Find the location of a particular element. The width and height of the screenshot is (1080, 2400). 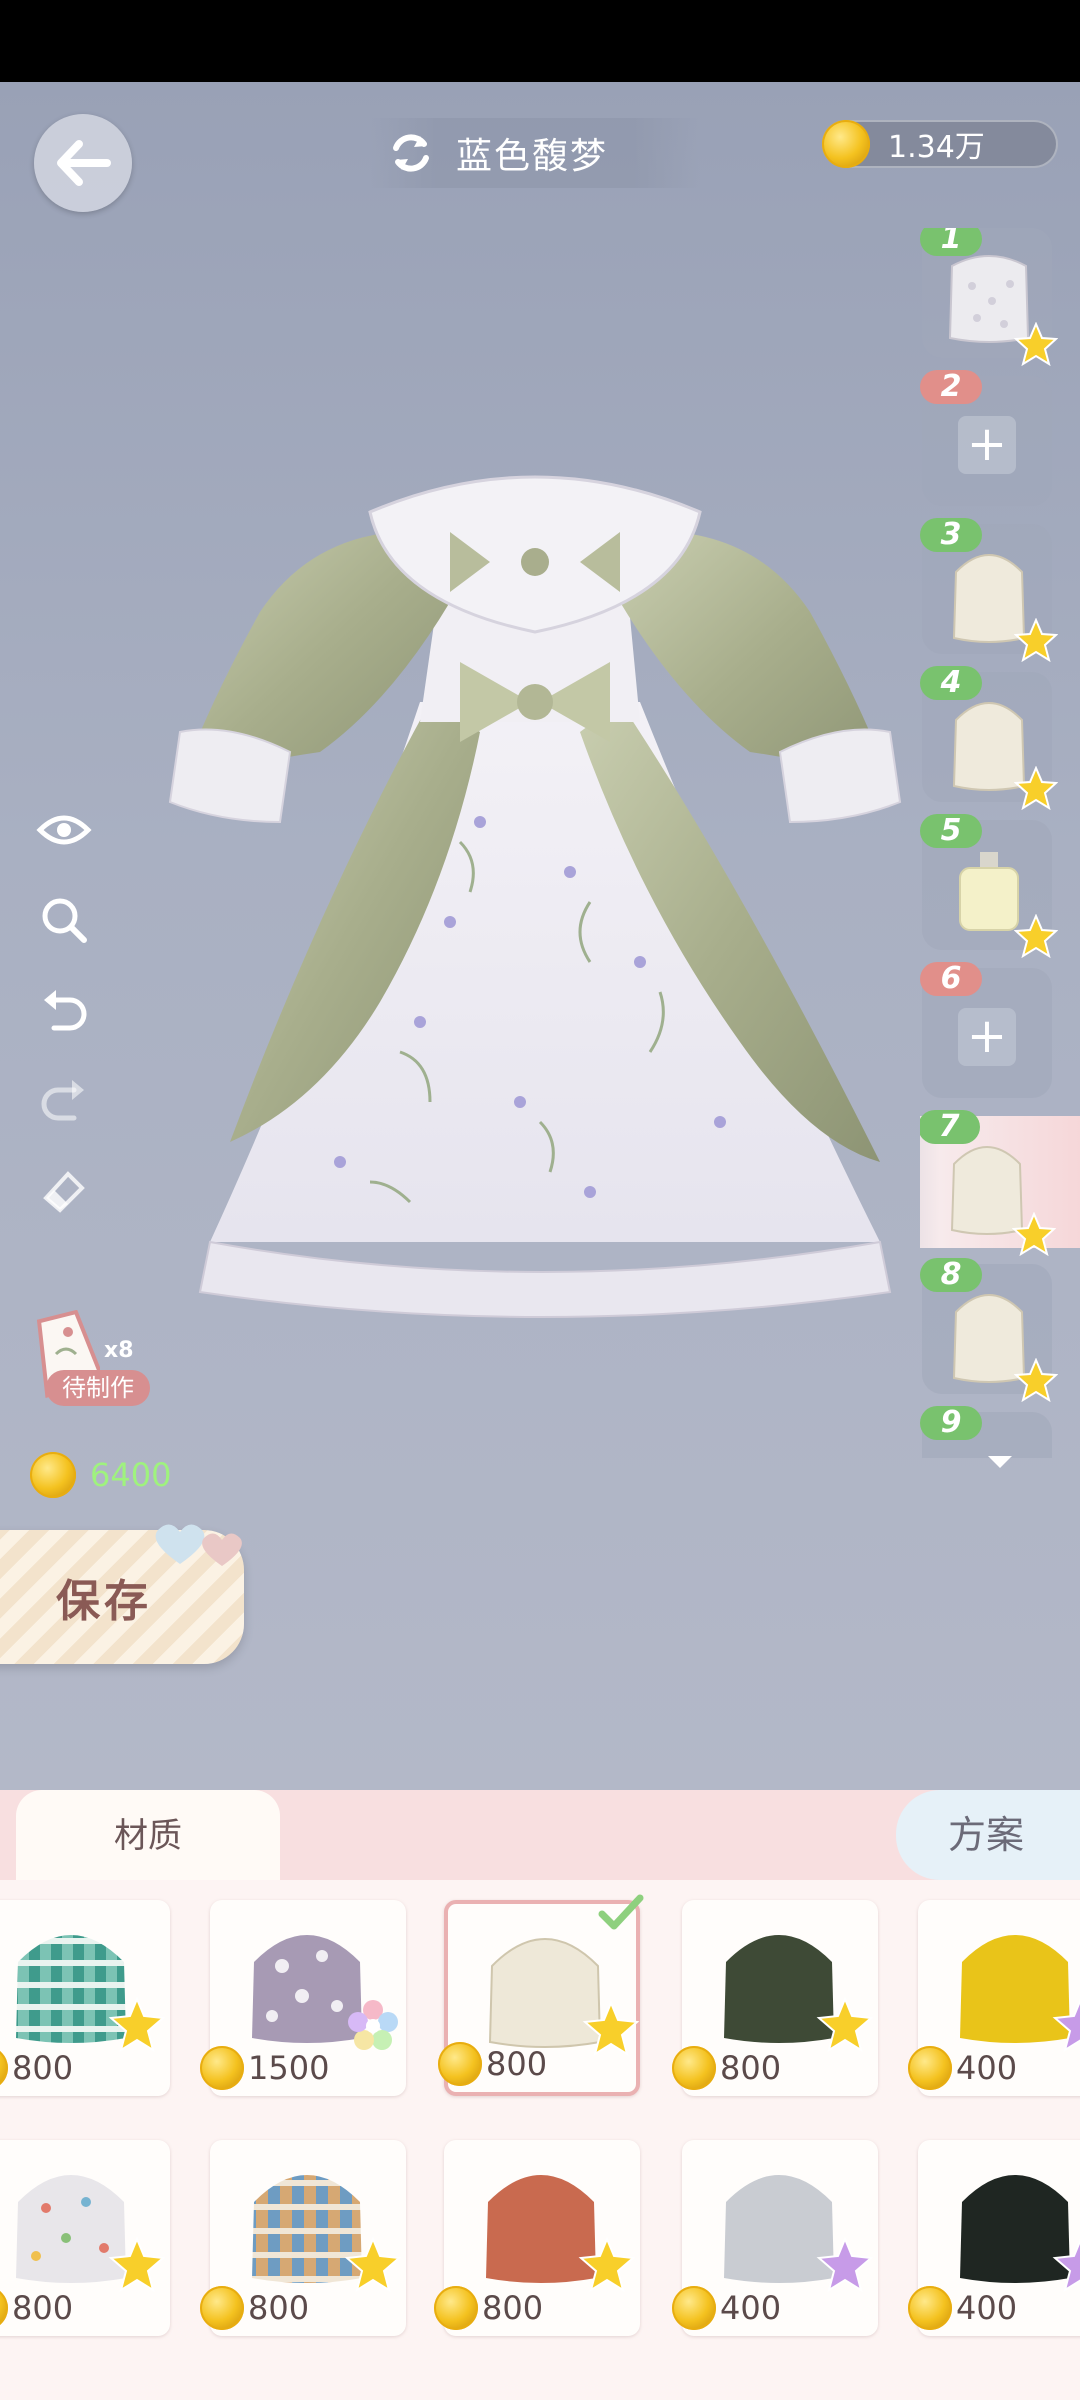

slot-number: 7 is located at coordinates (950, 1127).